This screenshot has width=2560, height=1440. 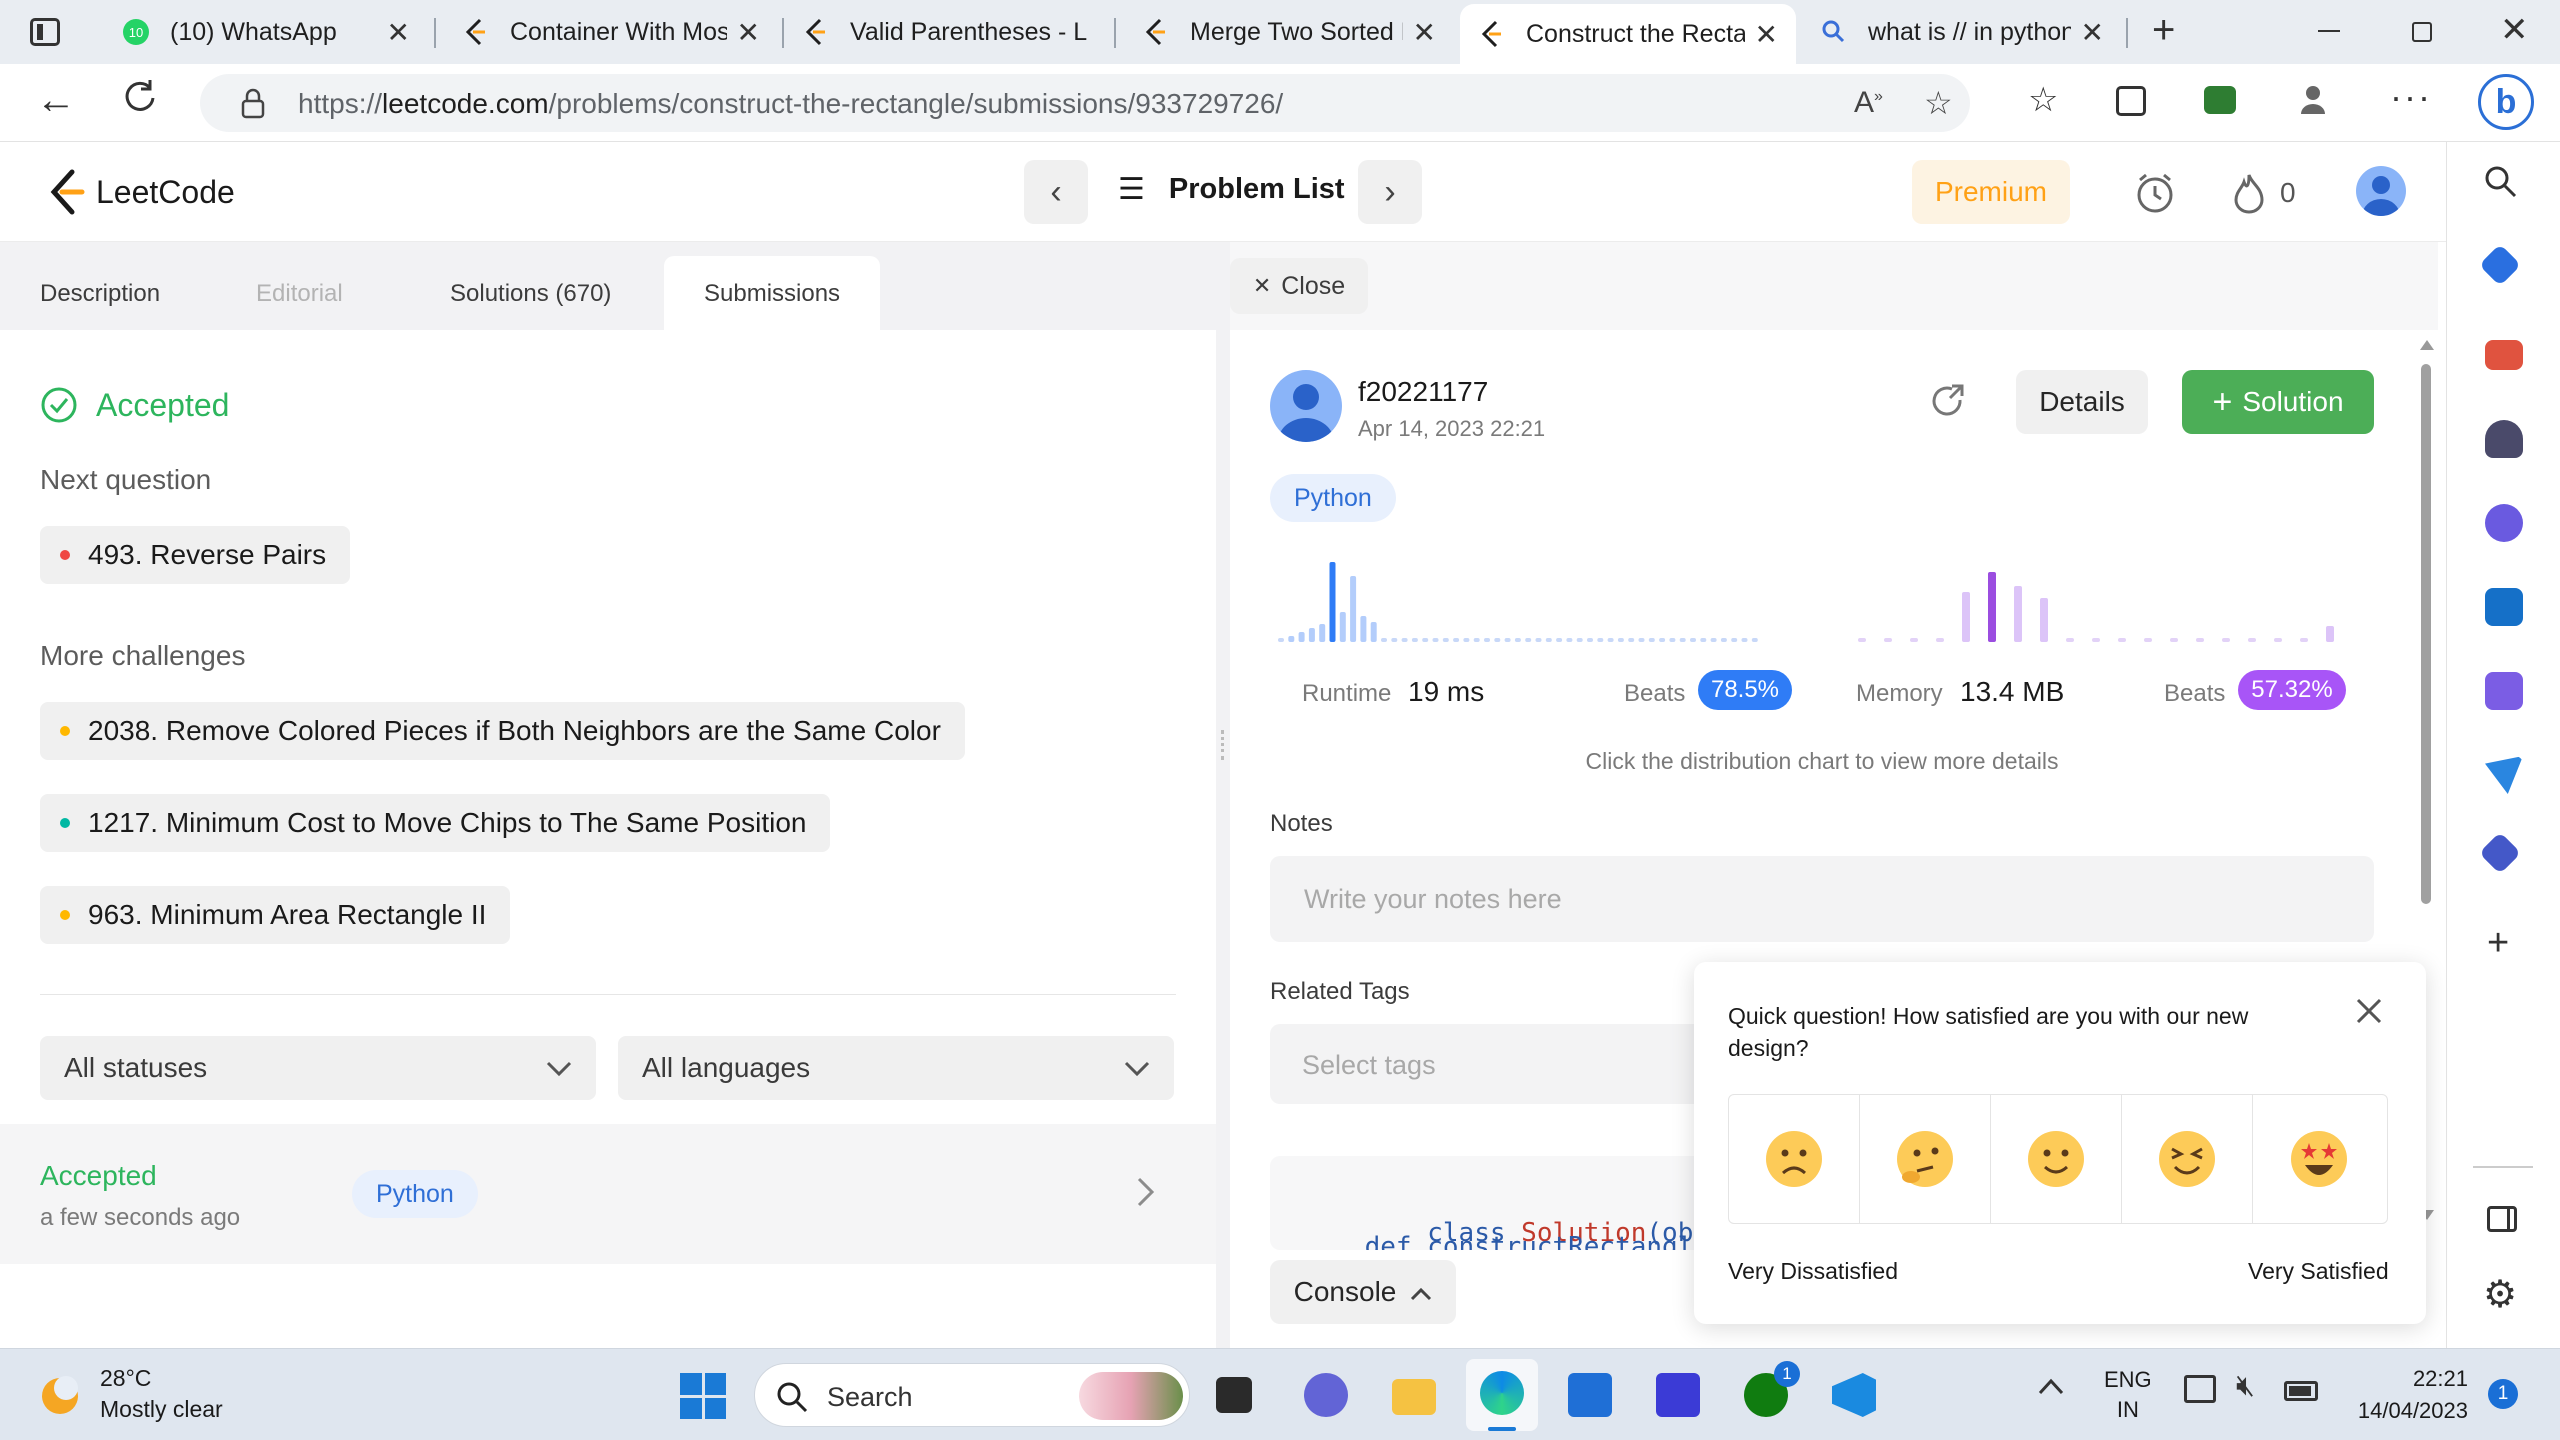 I want to click on username: f20221177, so click(x=1423, y=392).